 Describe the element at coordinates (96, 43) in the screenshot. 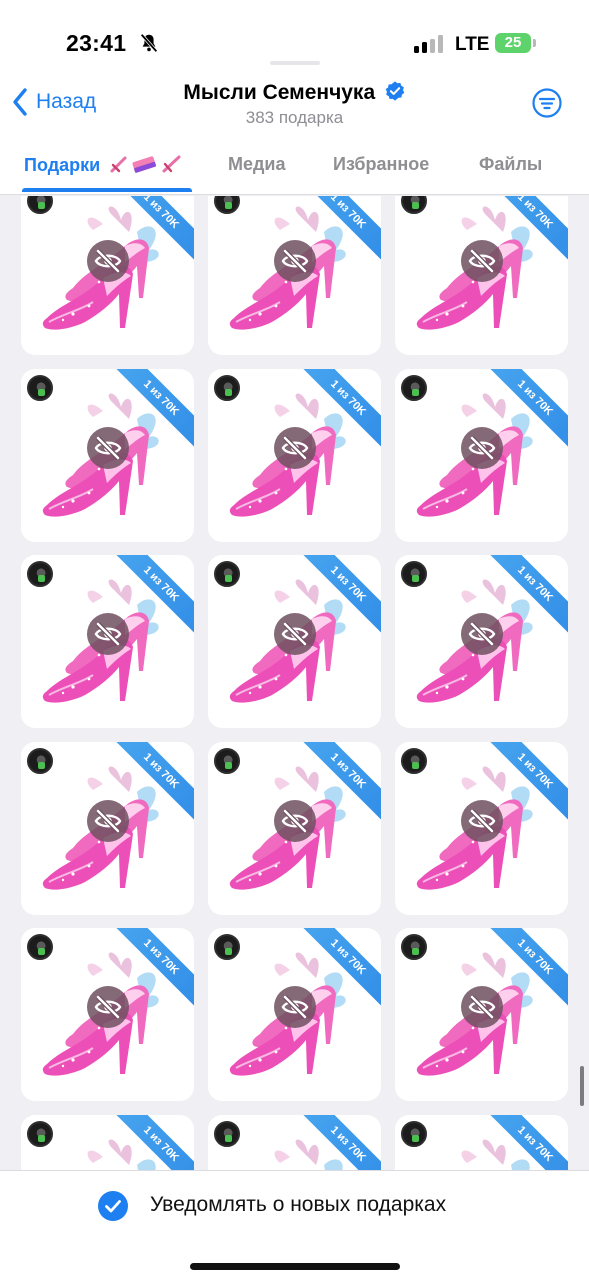

I see `status-time: 23:41` at that location.